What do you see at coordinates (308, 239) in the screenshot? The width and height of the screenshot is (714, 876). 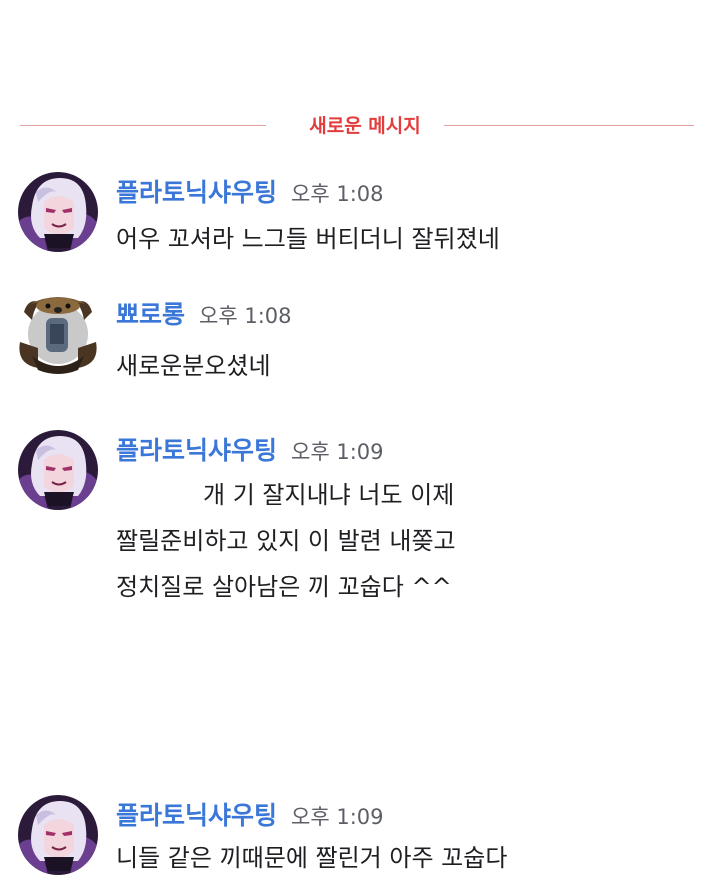 I see `message-text: 어우 꼬셔라 느그들 버티더니 잘뒤졌네` at bounding box center [308, 239].